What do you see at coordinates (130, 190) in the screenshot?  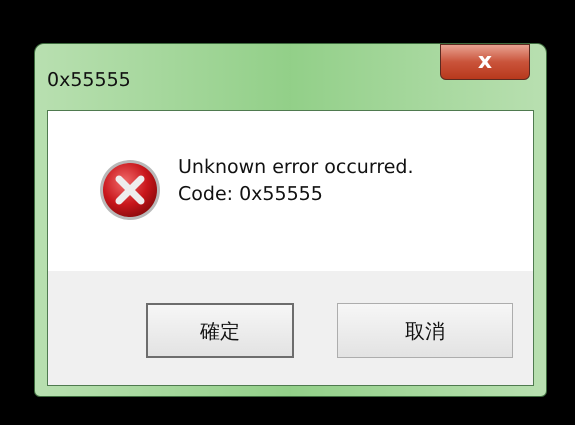 I see `error-icon` at bounding box center [130, 190].